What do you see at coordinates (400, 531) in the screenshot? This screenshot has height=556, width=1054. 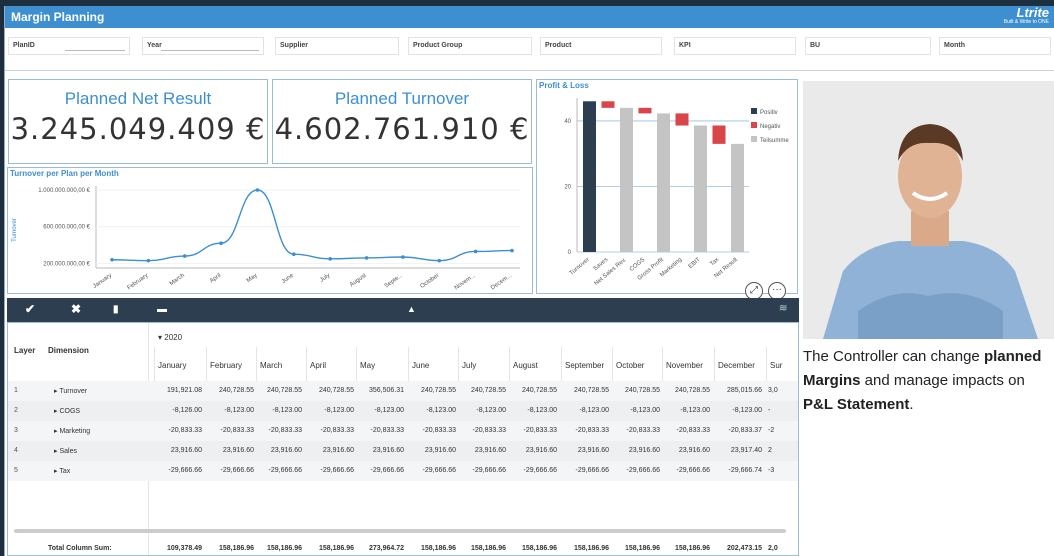 I see `horizontal-scrollbar` at bounding box center [400, 531].